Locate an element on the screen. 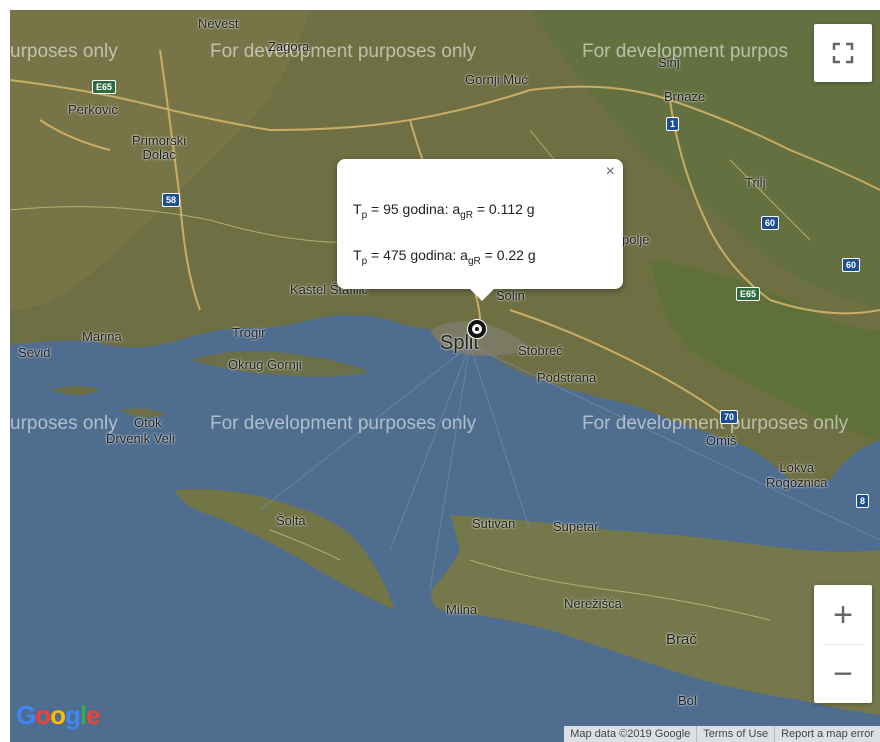  google-logo: Google is located at coordinates (58, 715).